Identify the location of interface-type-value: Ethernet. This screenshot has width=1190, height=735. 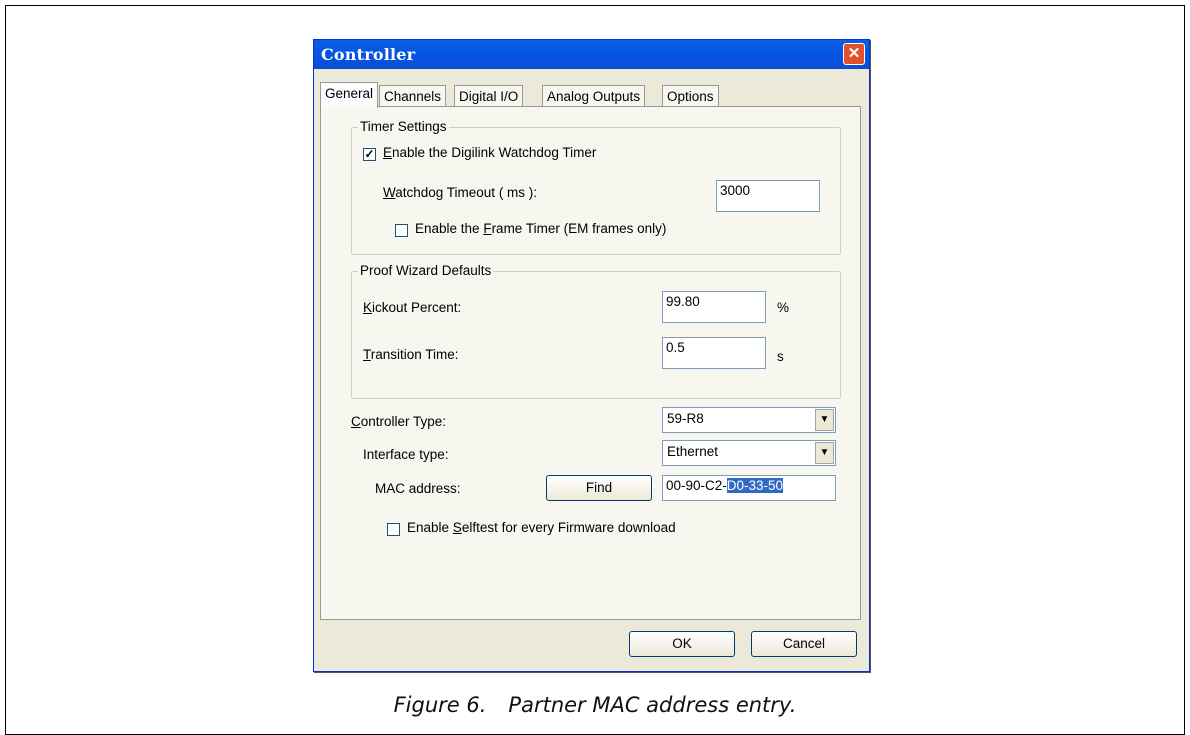
(693, 451).